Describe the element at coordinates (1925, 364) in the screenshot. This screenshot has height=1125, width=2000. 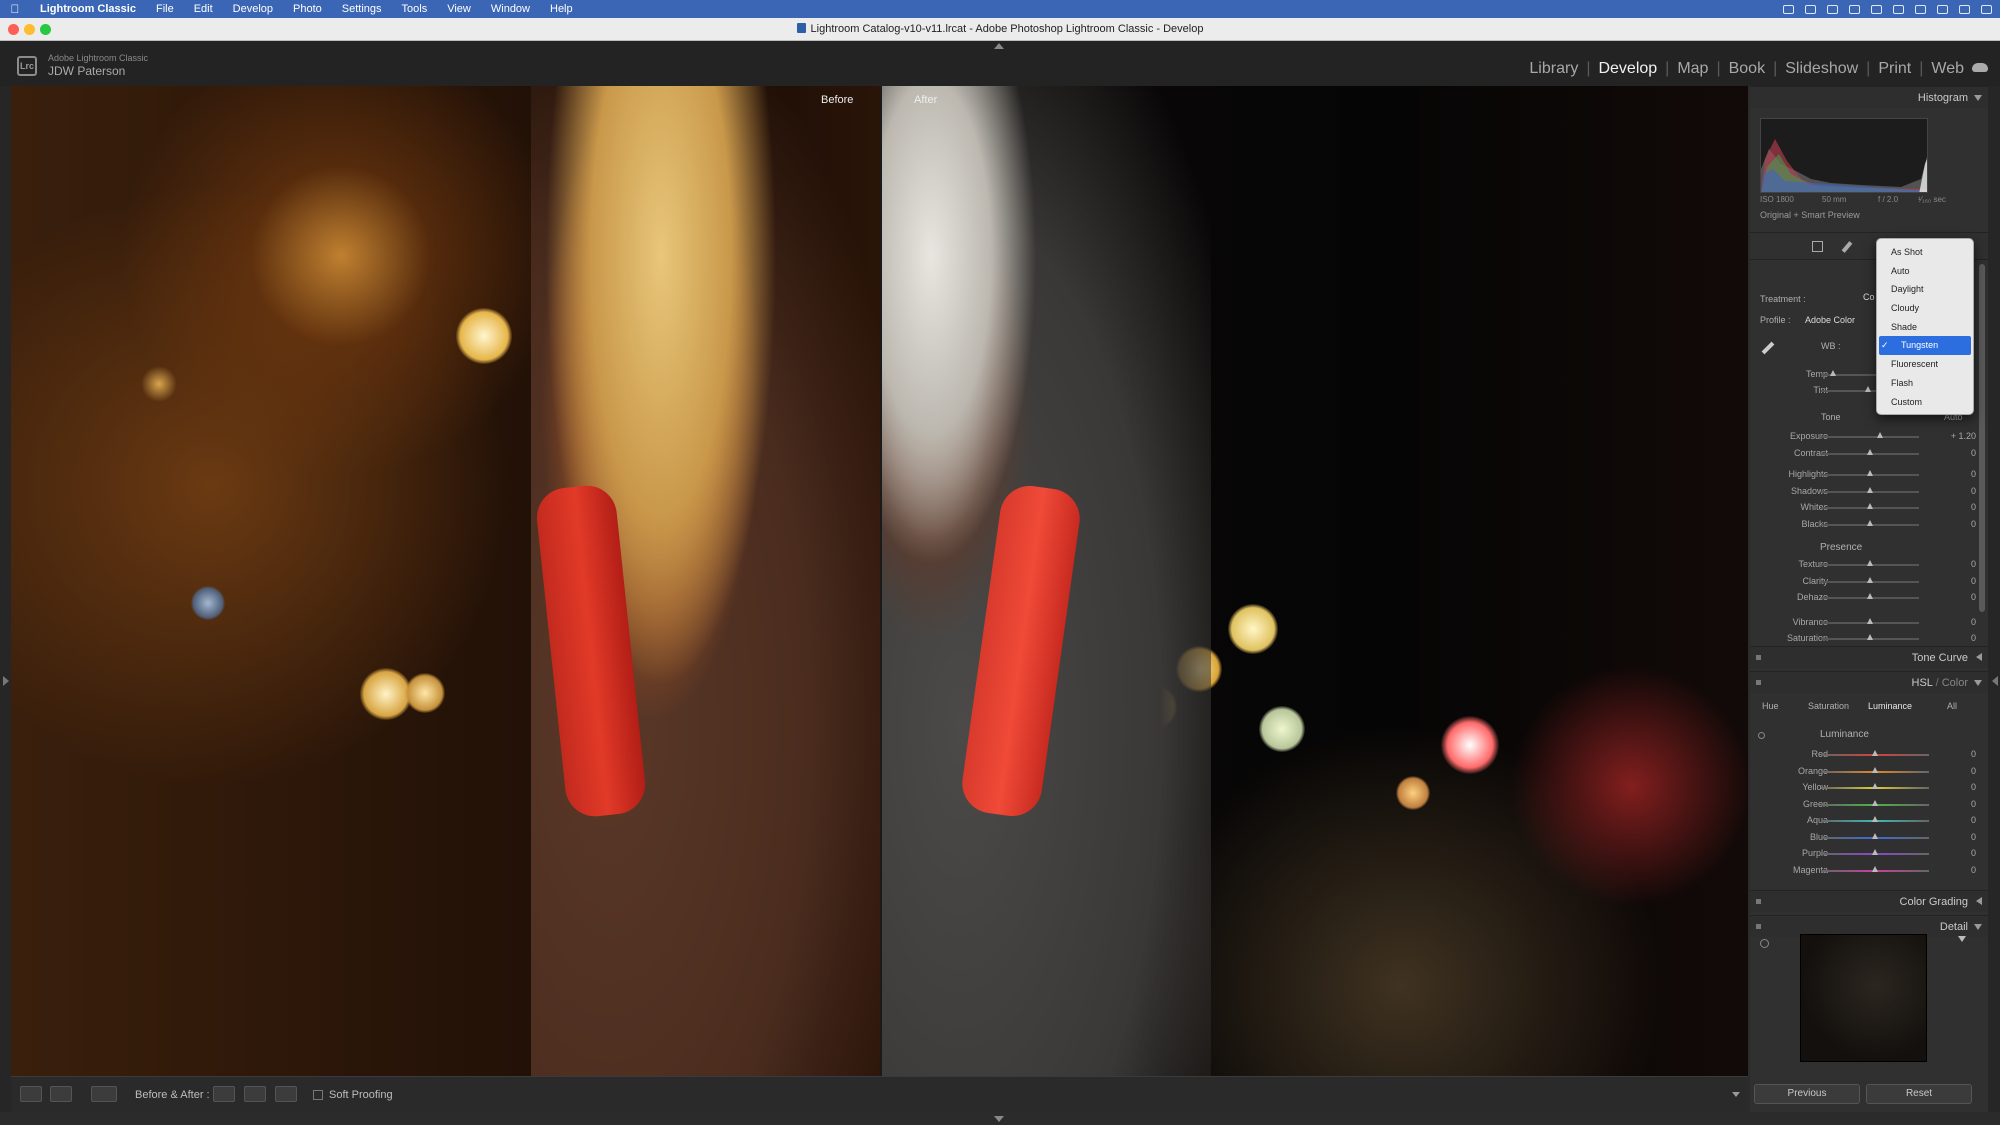
I see `wb-option-fluorescent: Fluorescent` at that location.